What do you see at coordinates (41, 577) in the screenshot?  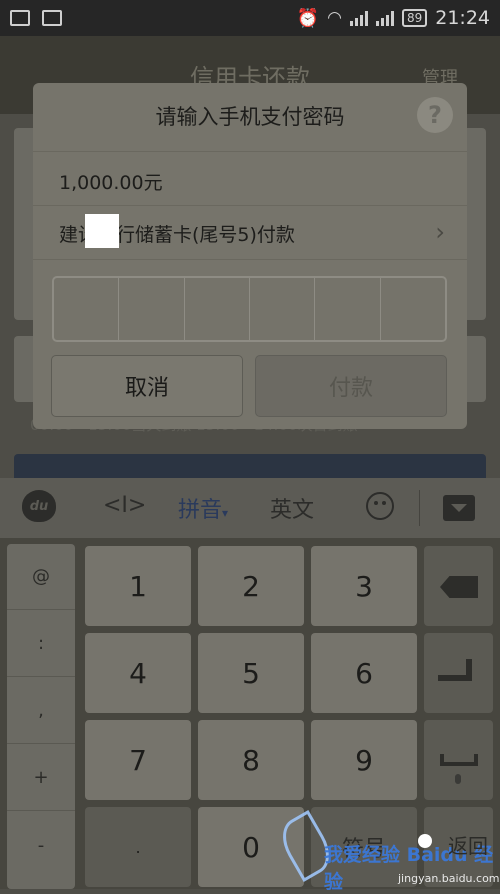 I see `symbol-key-at: @` at bounding box center [41, 577].